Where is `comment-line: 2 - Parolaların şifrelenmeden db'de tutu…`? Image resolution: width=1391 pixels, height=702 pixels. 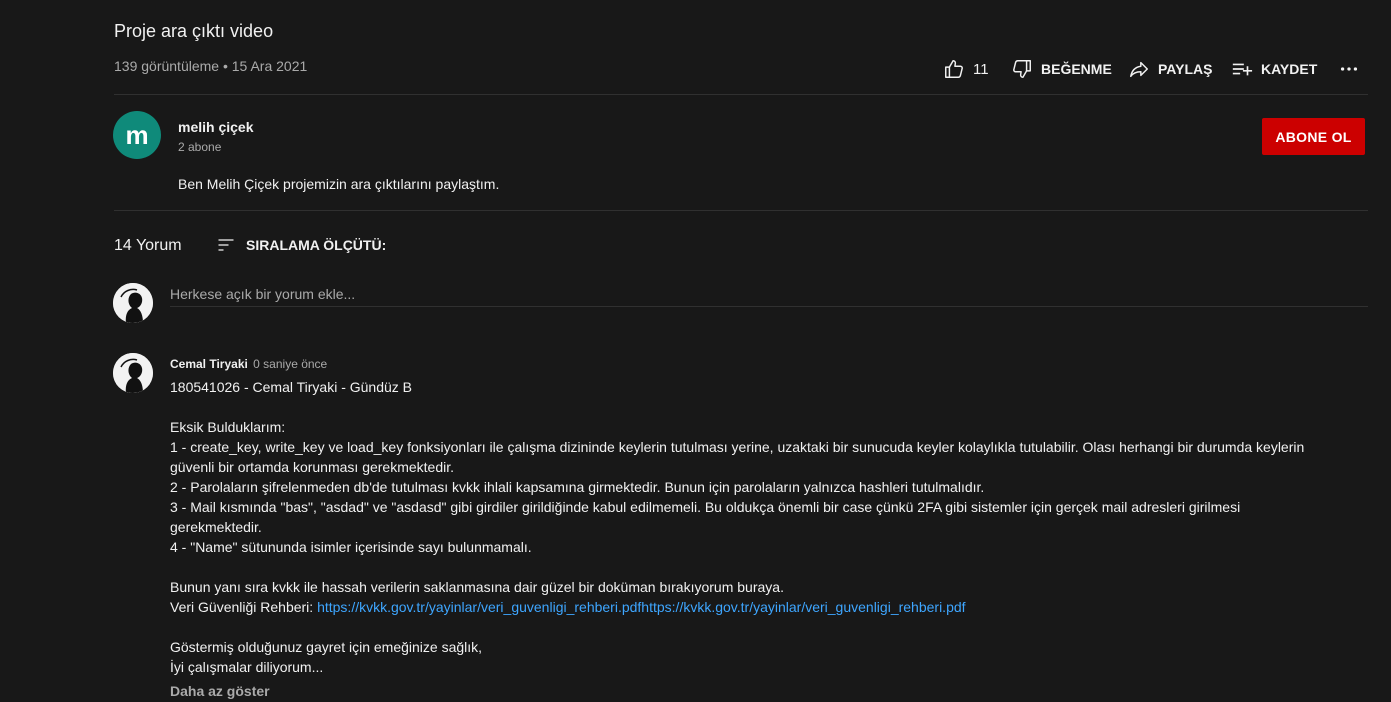
comment-line: 2 - Parolaların şifrelenmeden db'de tutu… is located at coordinates (577, 487).